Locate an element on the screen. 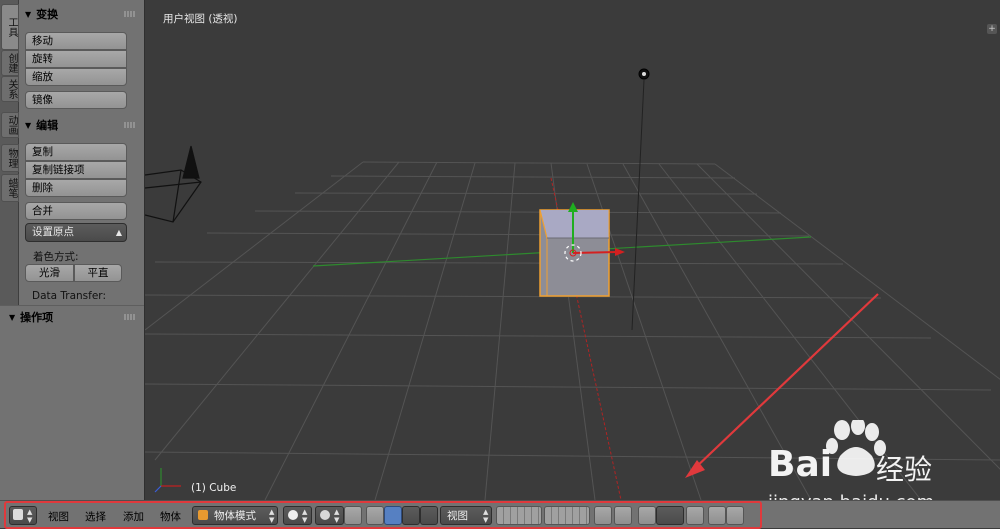 The height and width of the screenshot is (529, 1000). properties-toggle-icon: + is located at coordinates (992, 29).